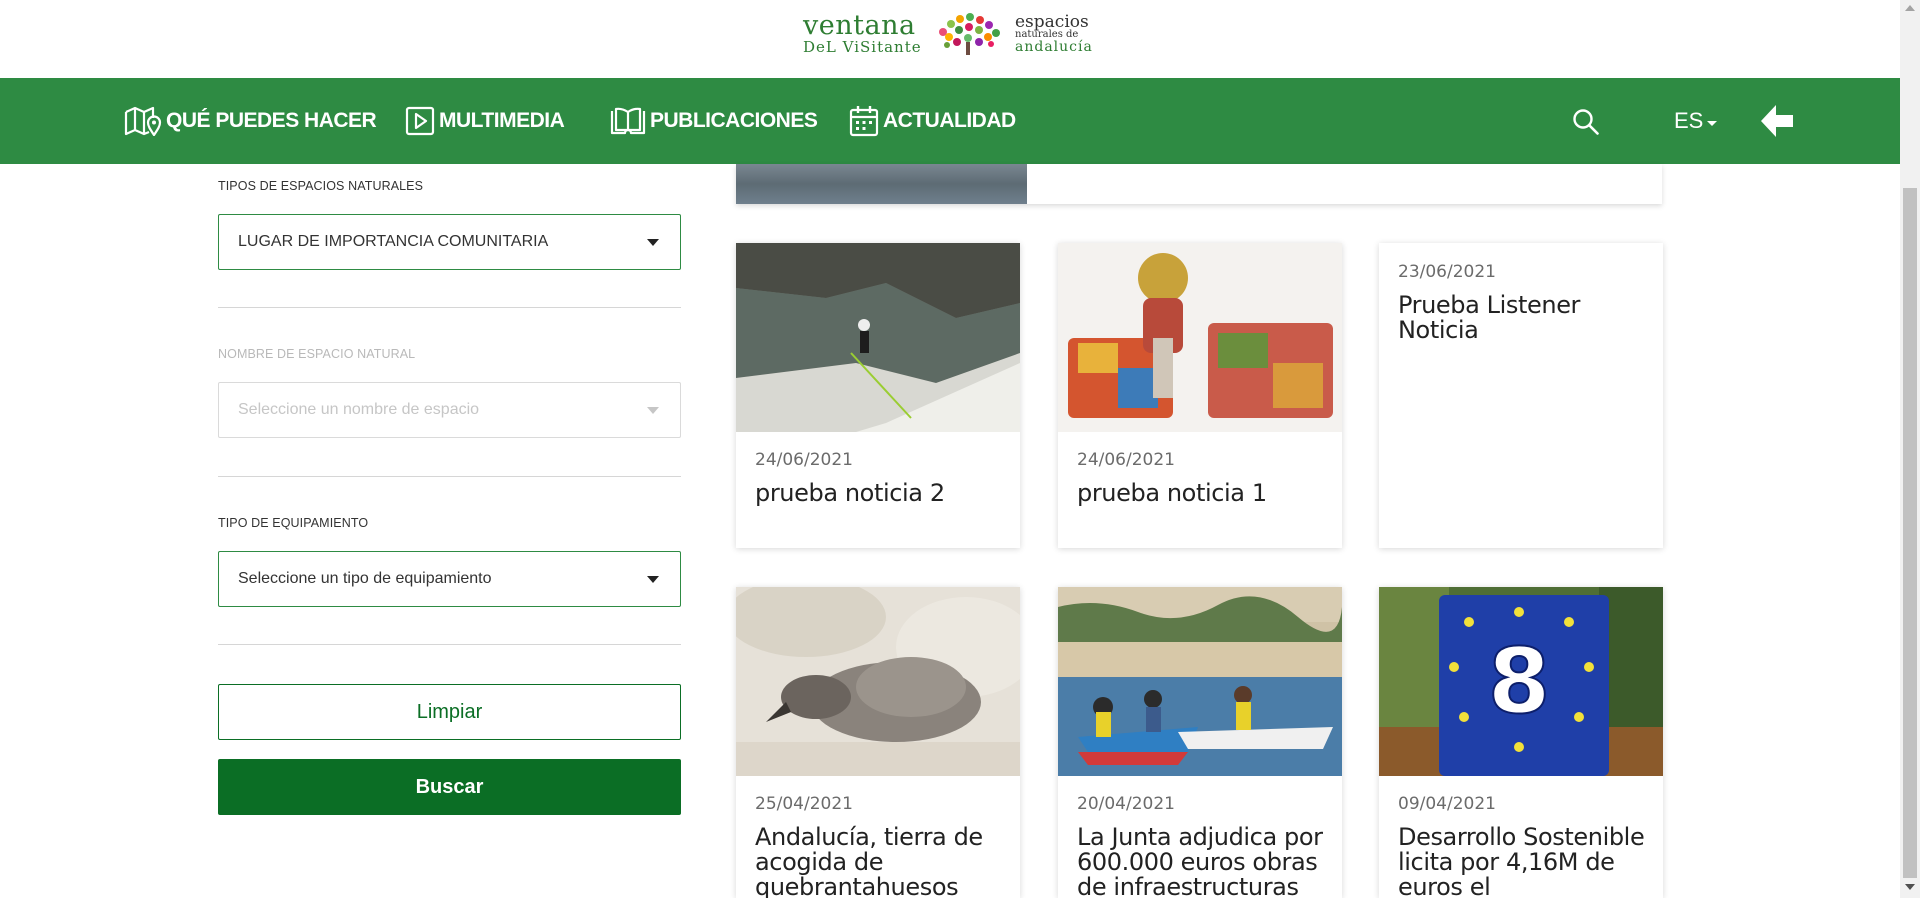 This screenshot has height=898, width=1920. I want to click on news-card-partial, so click(1199, 184).